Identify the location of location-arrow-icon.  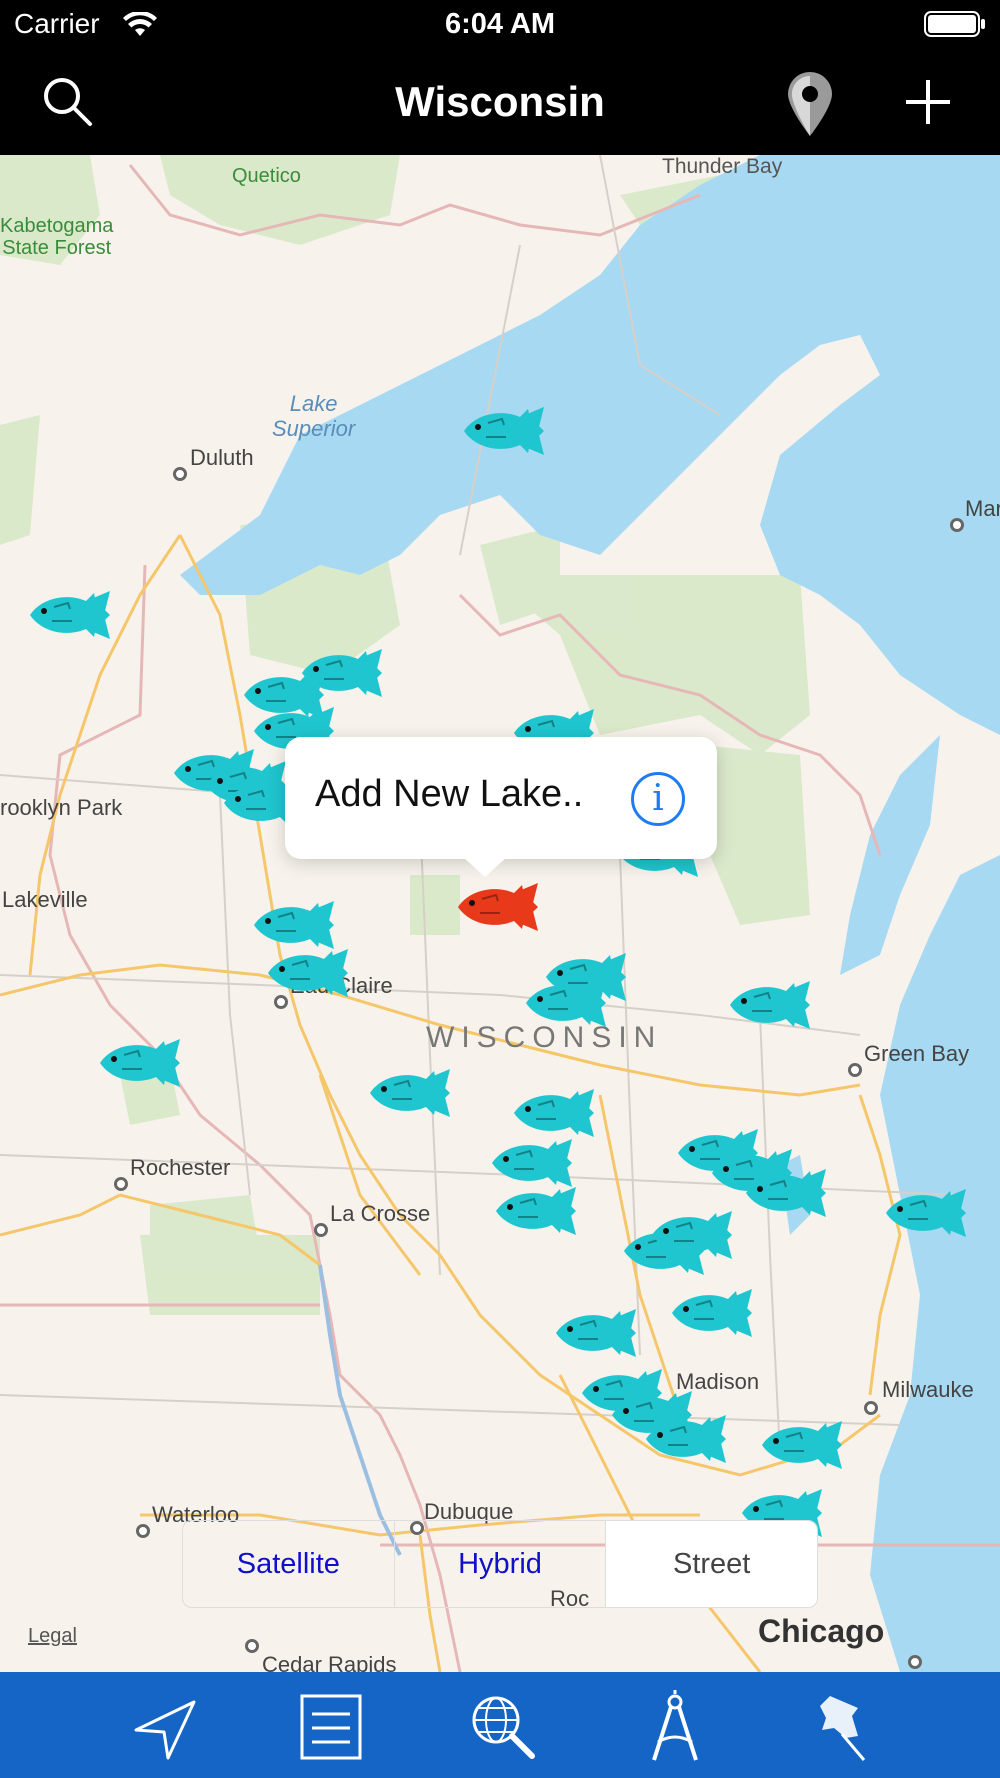
(165, 1727).